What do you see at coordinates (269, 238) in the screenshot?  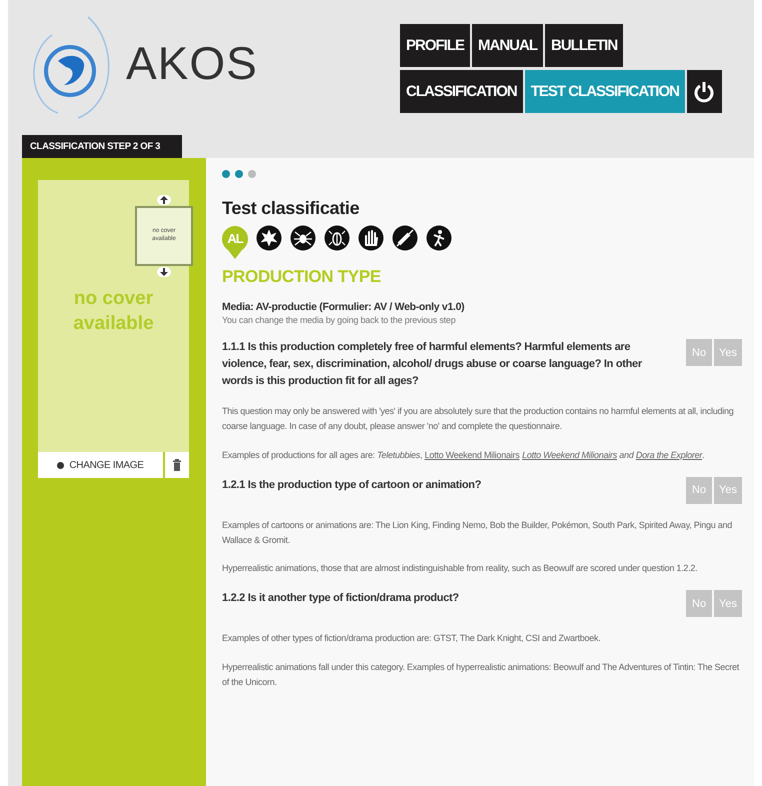 I see `burst-icon` at bounding box center [269, 238].